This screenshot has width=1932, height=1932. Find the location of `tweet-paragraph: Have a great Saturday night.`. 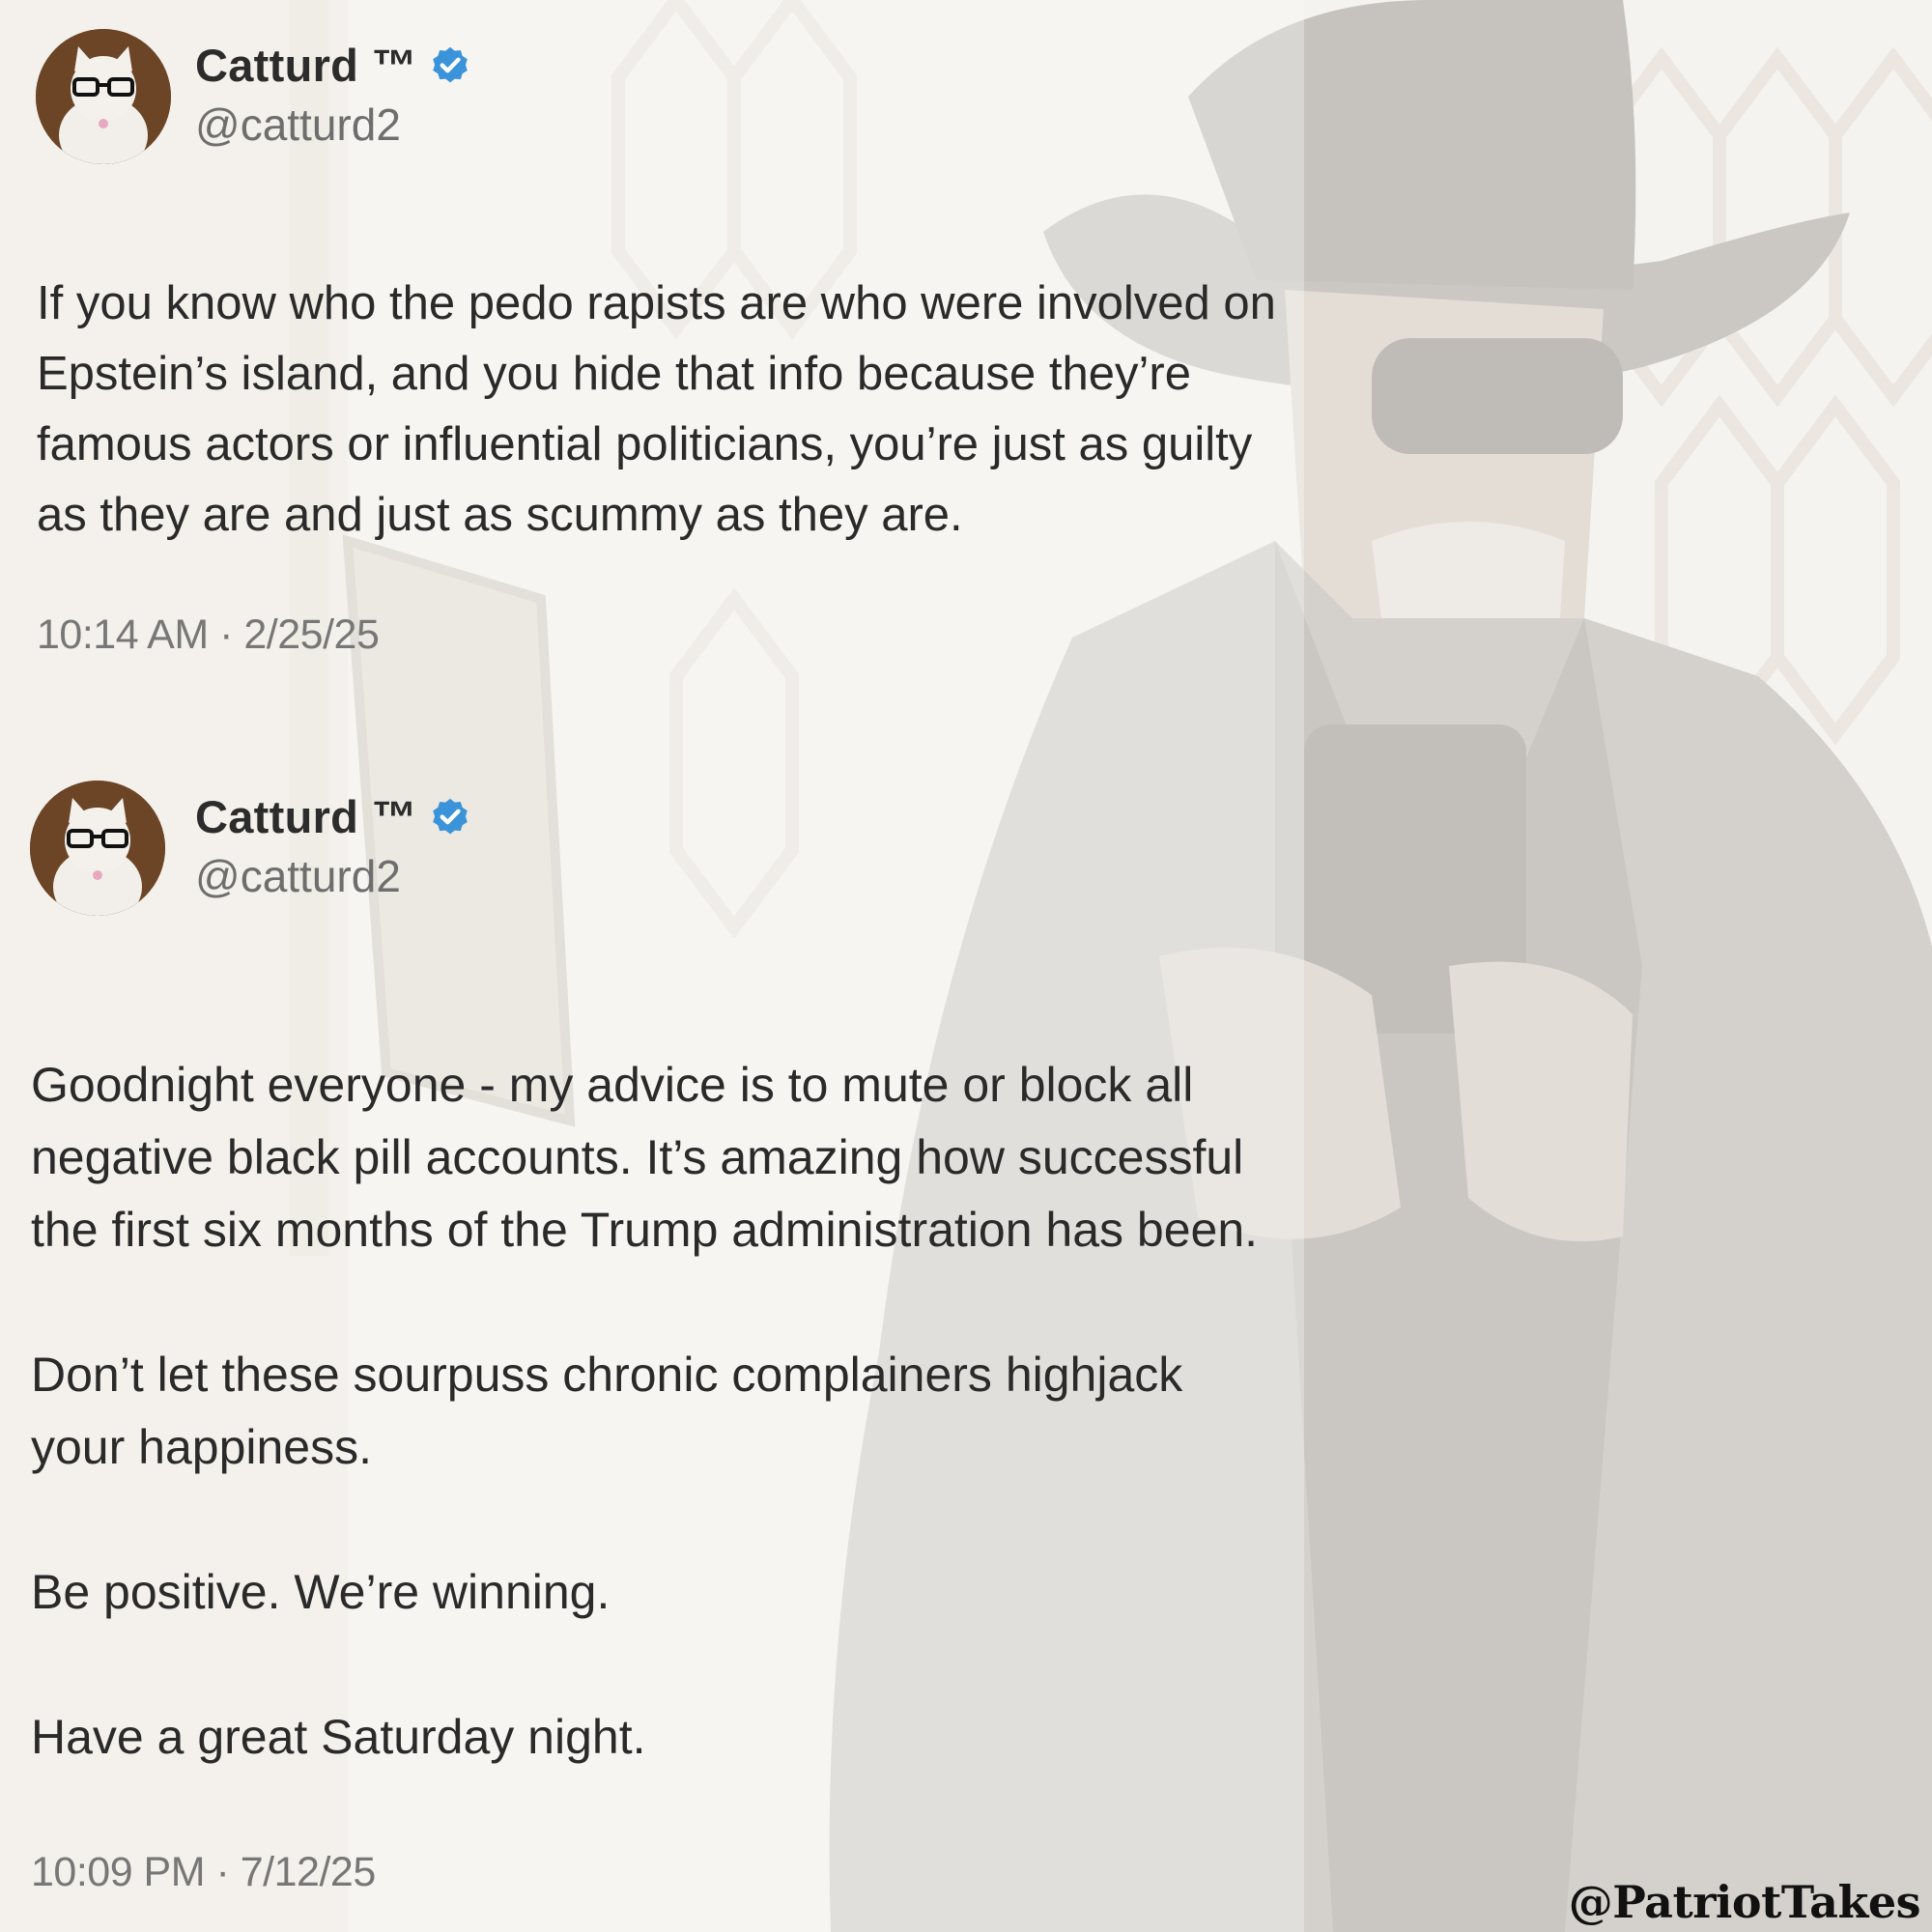

tweet-paragraph: Have a great Saturday night. is located at coordinates (338, 1737).